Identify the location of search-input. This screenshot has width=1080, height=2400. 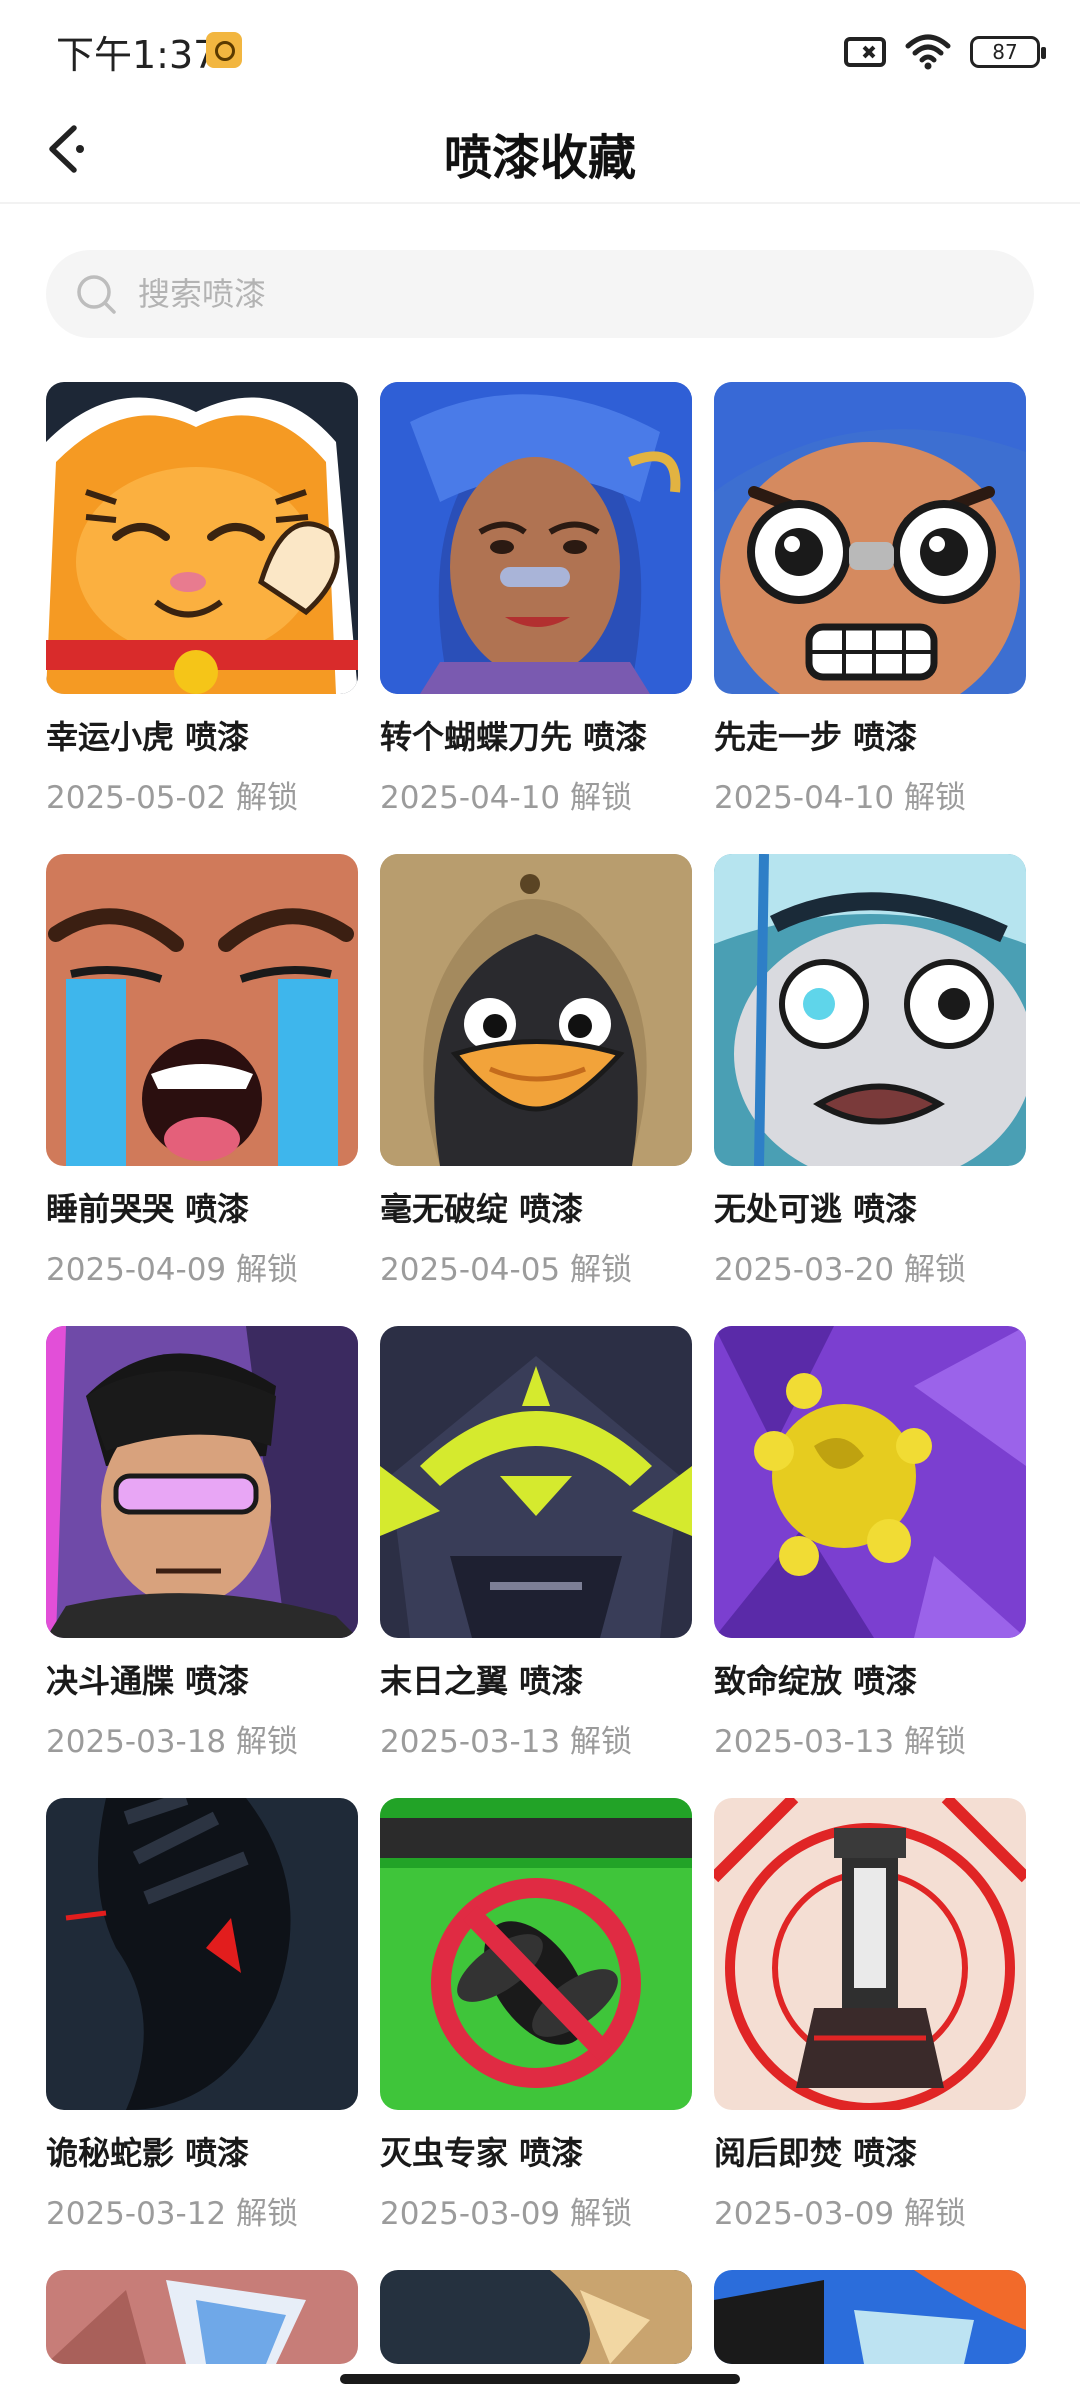
(538, 294).